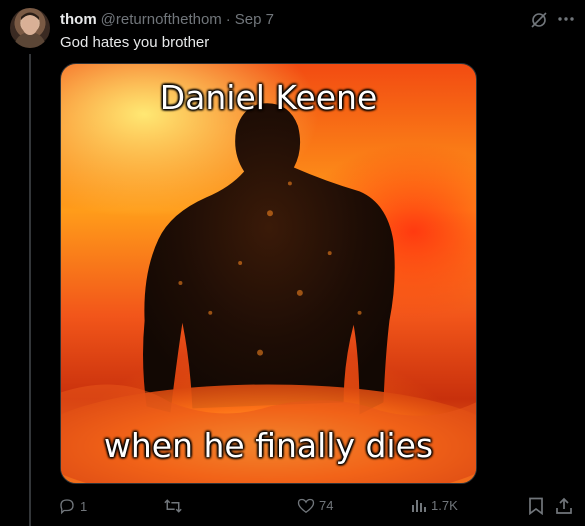  Describe the element at coordinates (326, 505) in the screenshot. I see `like-count: 74` at that location.